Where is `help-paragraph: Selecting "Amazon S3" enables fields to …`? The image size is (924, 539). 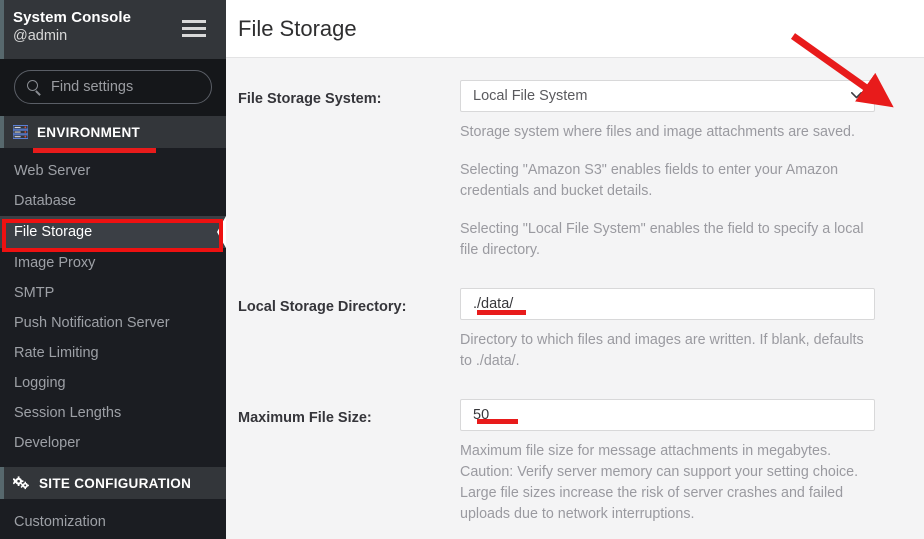 help-paragraph: Selecting "Amazon S3" enables fields to … is located at coordinates (649, 180).